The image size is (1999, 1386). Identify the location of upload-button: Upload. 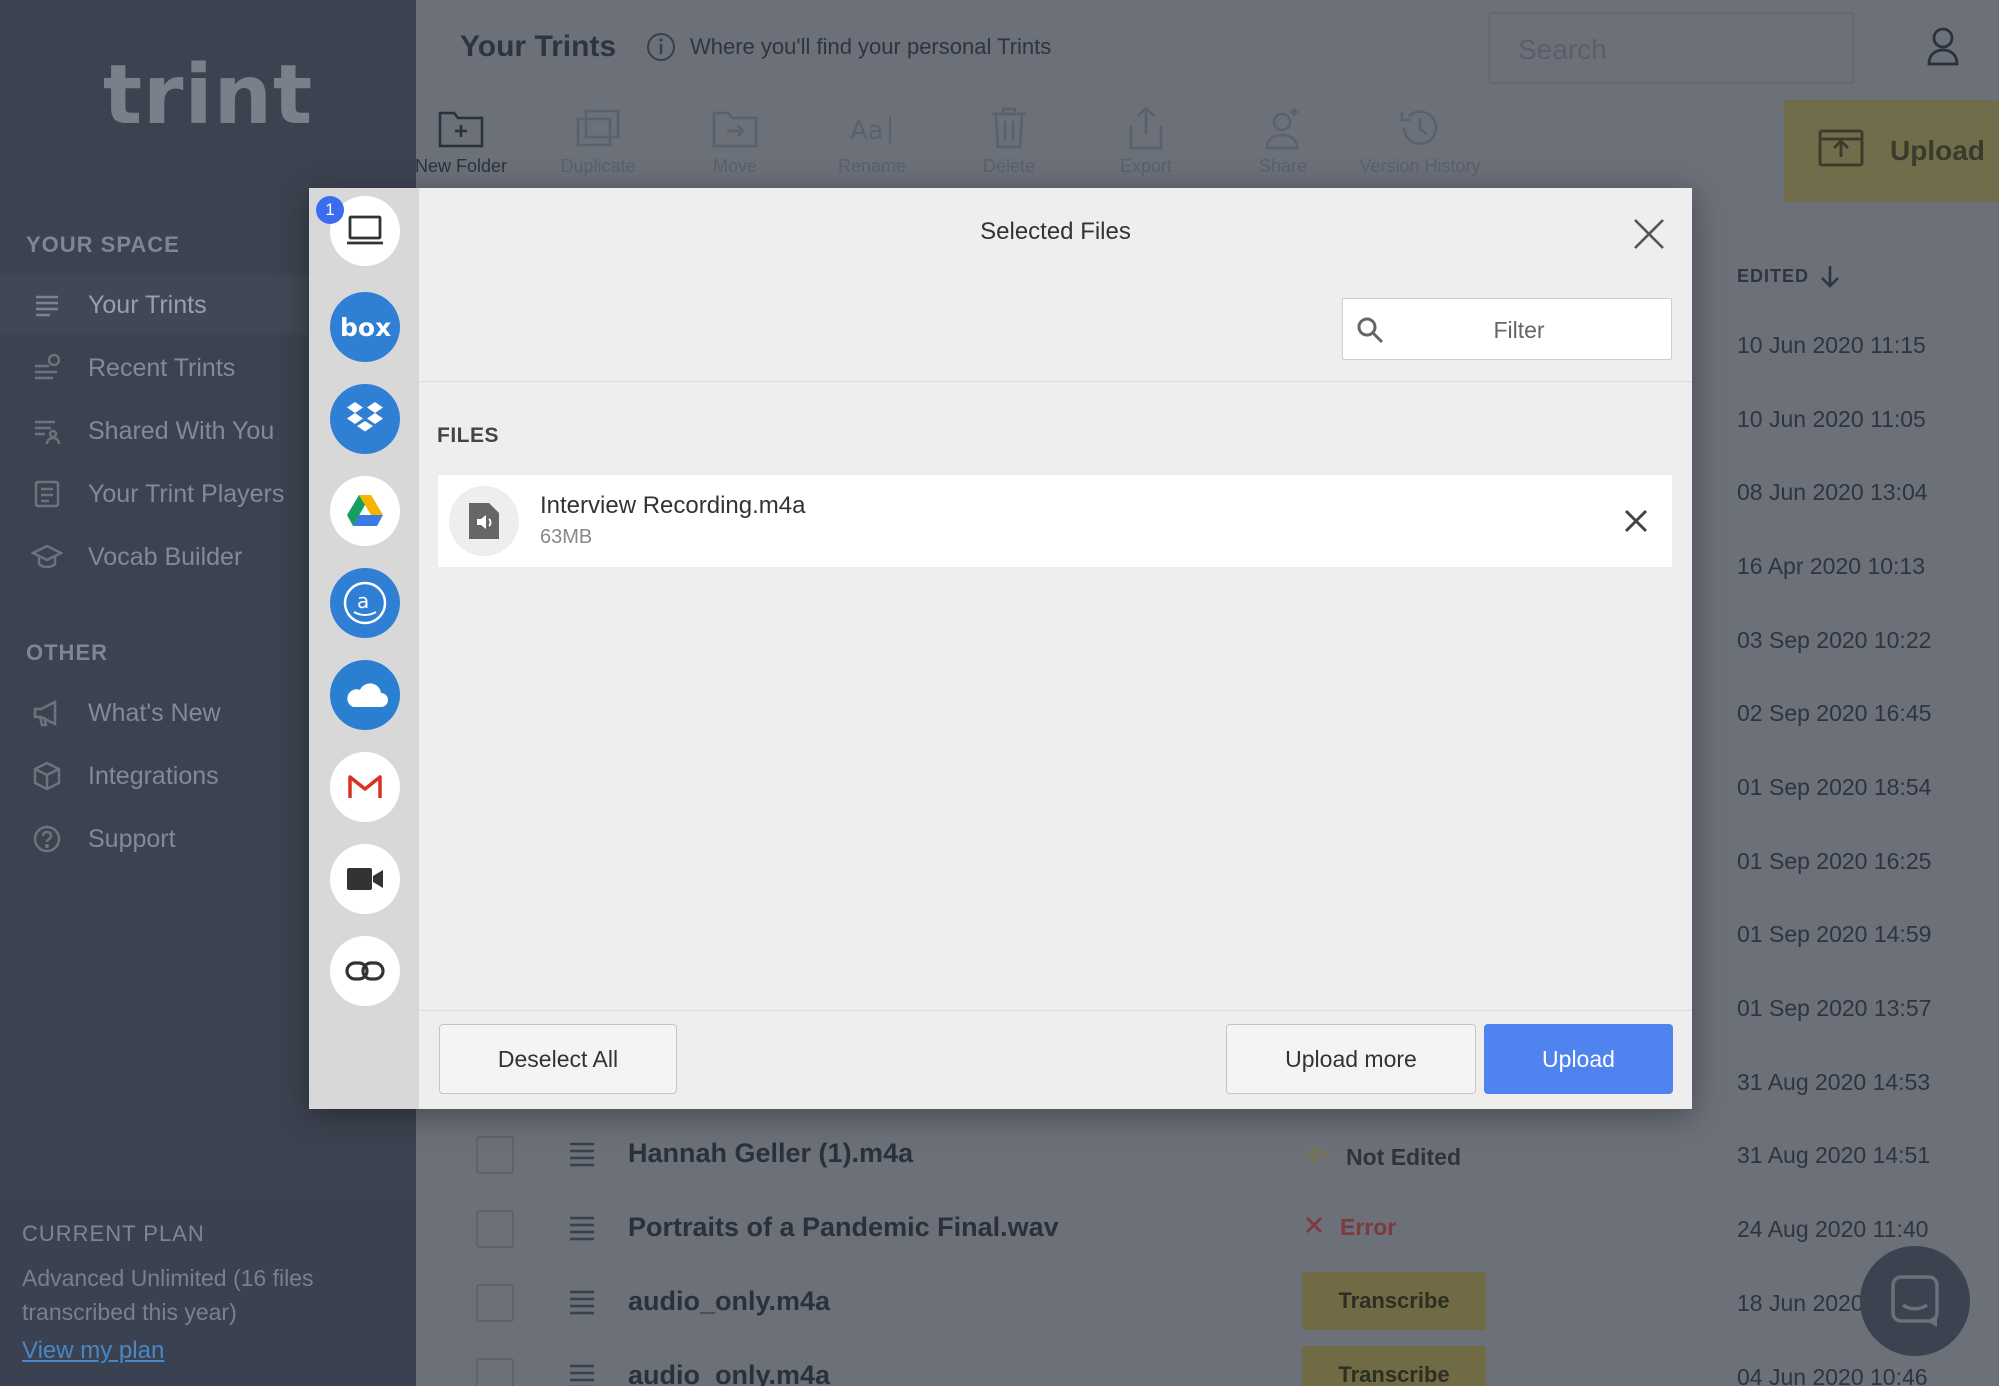
(1578, 1059).